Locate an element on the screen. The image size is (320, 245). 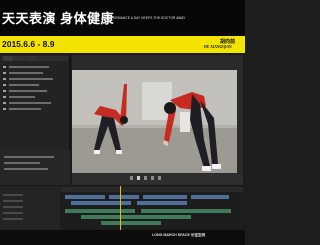
footer-bar is located at coordinates (122, 237).